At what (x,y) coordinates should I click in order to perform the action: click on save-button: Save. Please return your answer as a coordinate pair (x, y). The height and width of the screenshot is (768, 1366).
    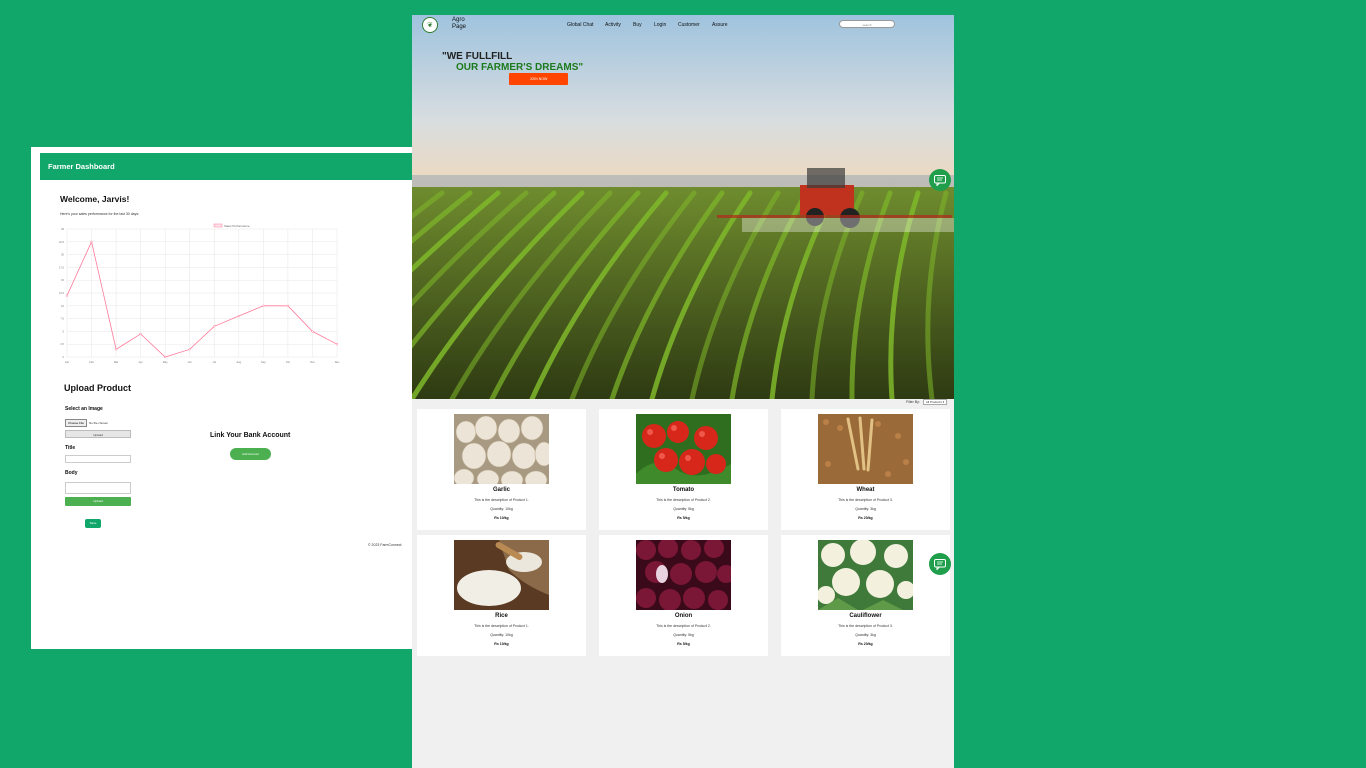
    Looking at the image, I should click on (93, 523).